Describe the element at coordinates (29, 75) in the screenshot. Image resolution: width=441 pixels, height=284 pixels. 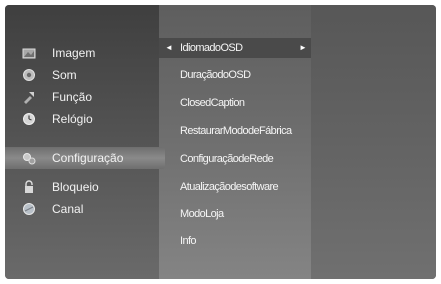
I see `sound-icon` at that location.